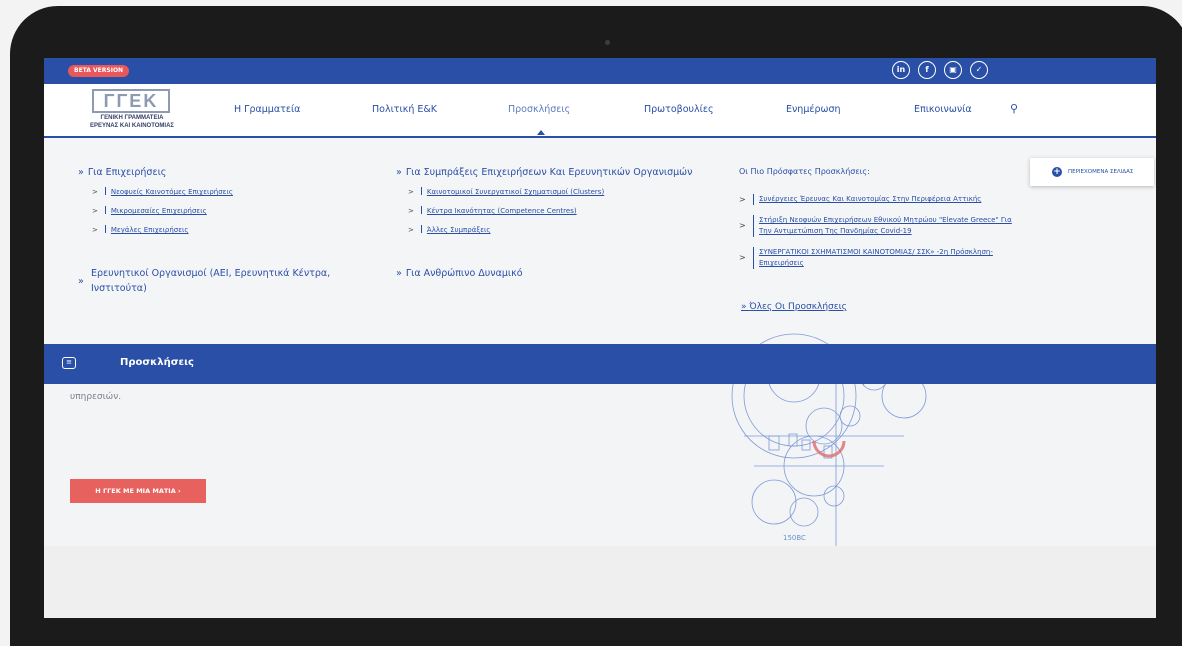  Describe the element at coordinates (131, 101) in the screenshot. I see `logo-mark: ΓΓΕΚ` at that location.